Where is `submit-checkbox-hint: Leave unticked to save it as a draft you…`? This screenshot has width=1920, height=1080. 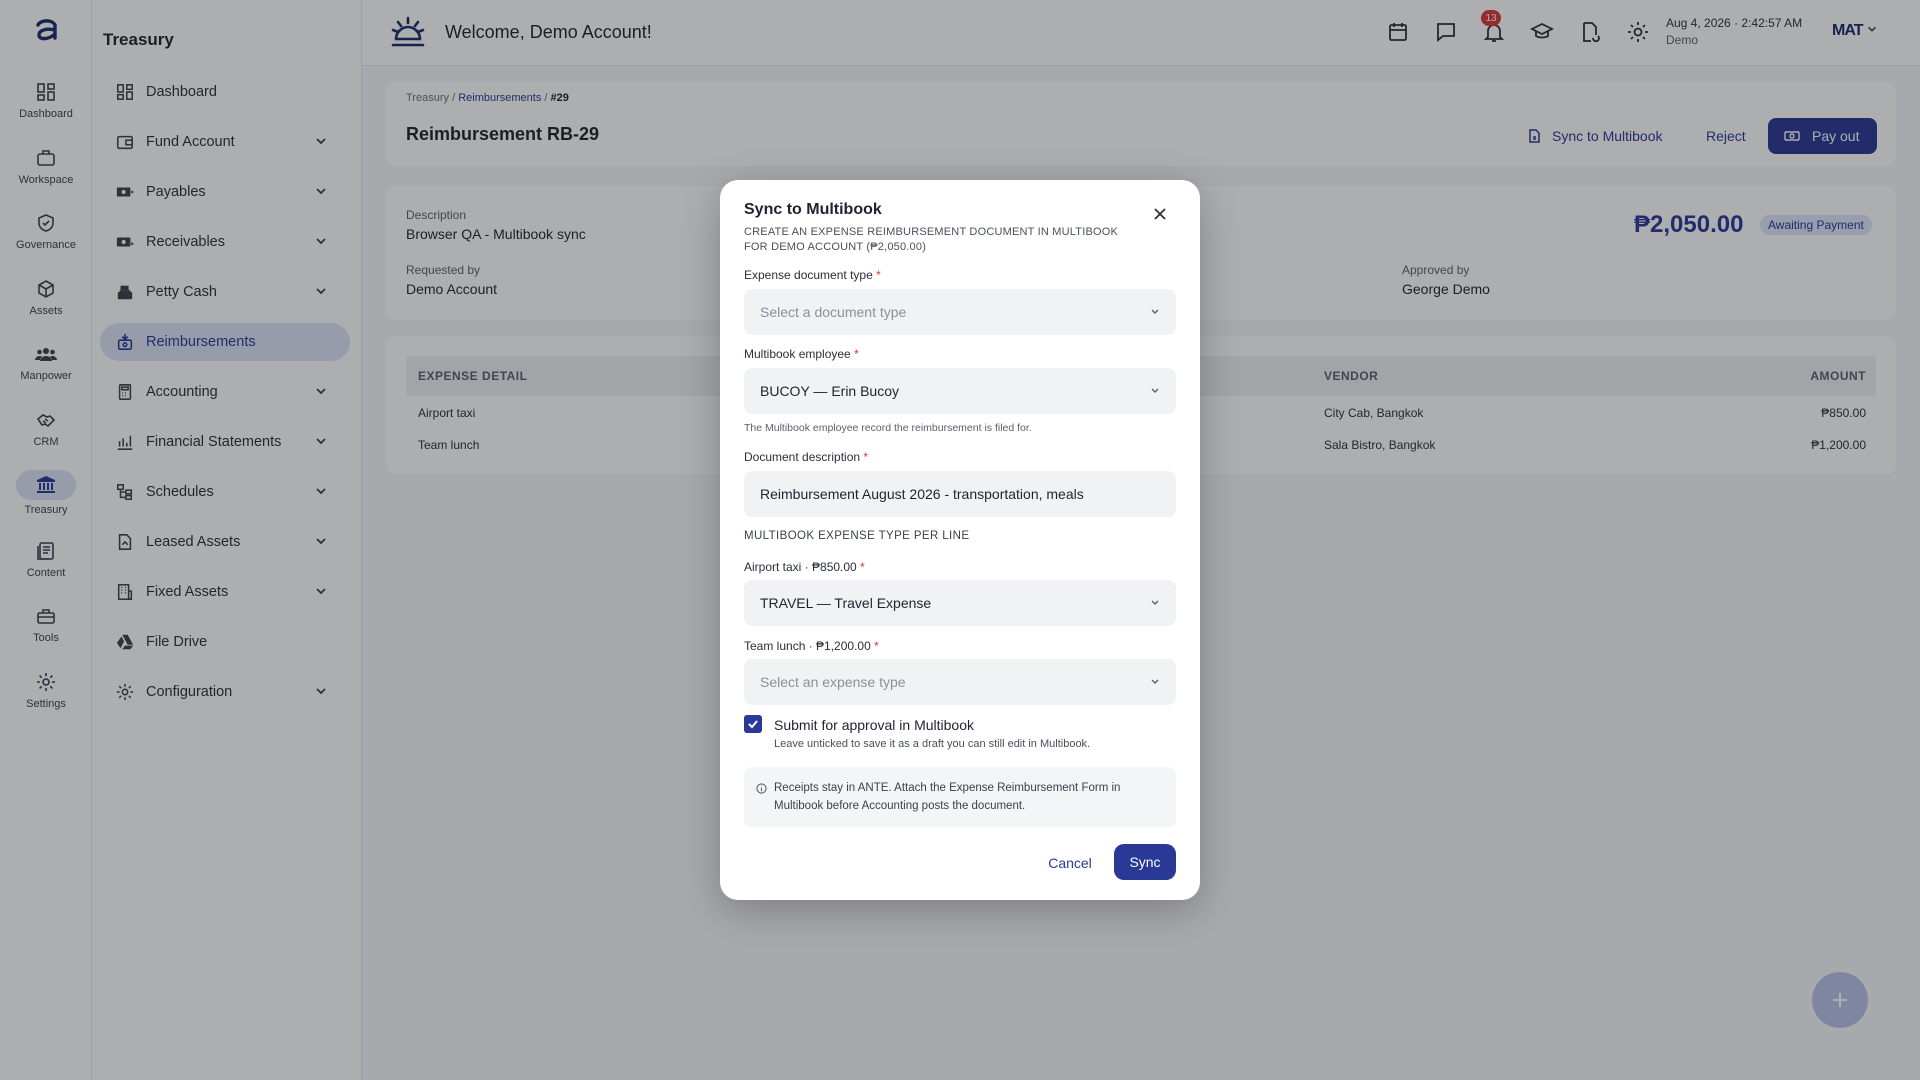
submit-checkbox-hint: Leave unticked to save it as a draft you… is located at coordinates (932, 744).